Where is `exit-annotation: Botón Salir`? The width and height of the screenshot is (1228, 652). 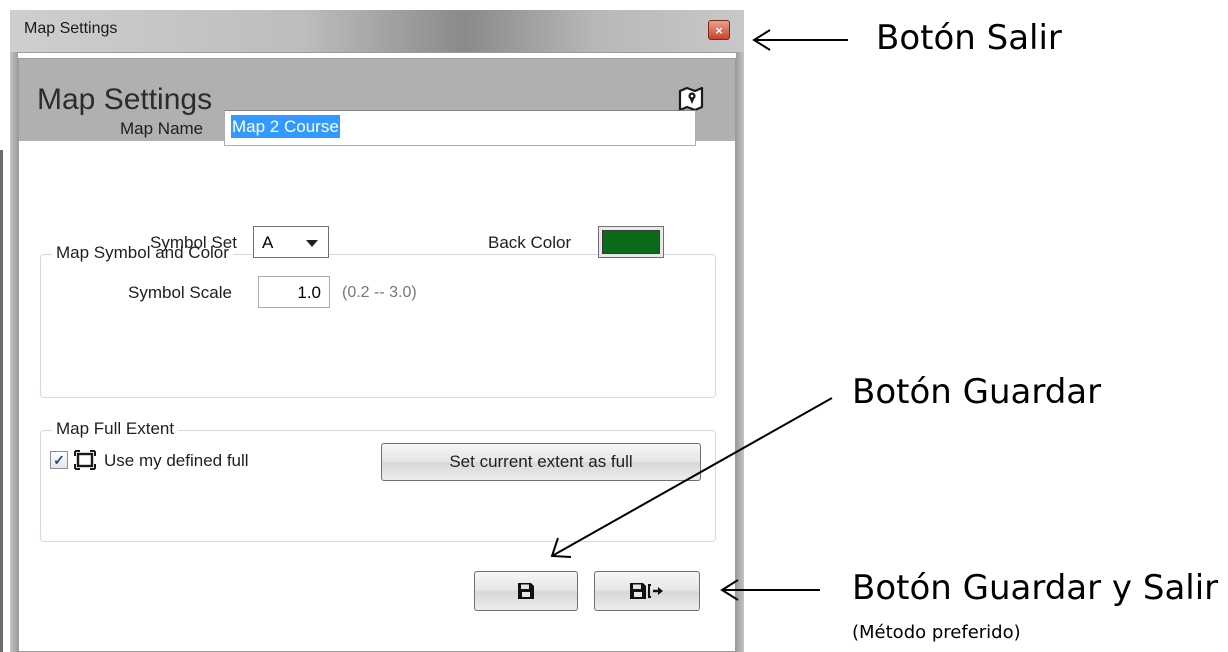
exit-annotation: Botón Salir is located at coordinates (969, 38).